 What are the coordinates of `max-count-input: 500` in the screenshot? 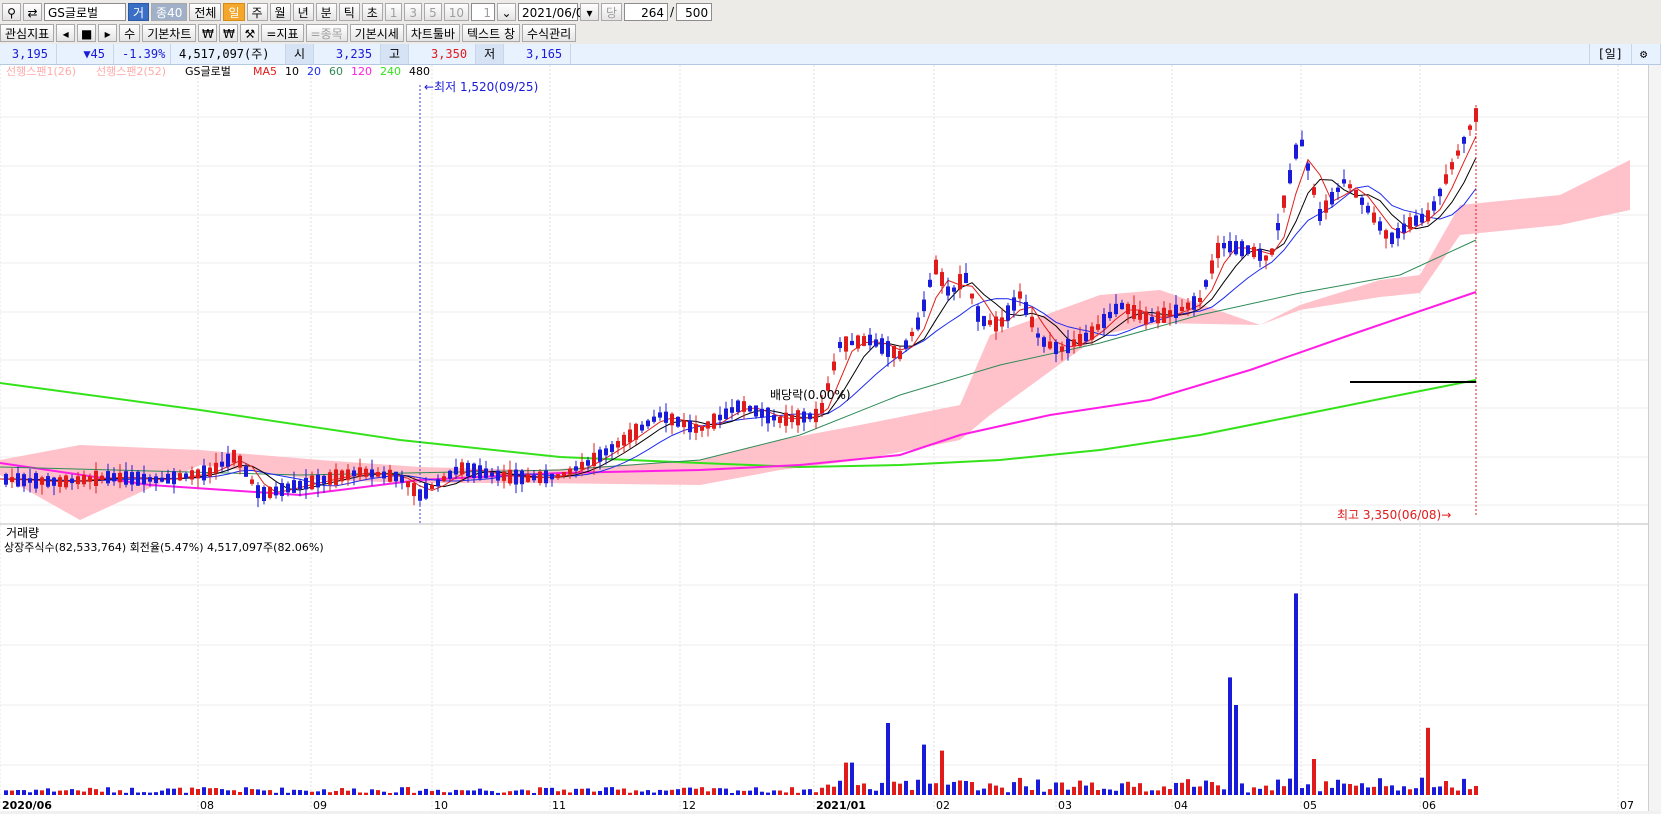 It's located at (694, 11).